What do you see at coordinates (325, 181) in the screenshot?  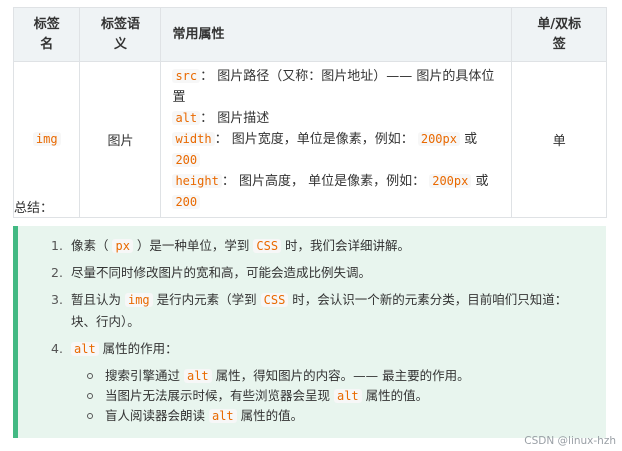 I see `inline-text: ： 图片高度， 单位是像素，例如：` at bounding box center [325, 181].